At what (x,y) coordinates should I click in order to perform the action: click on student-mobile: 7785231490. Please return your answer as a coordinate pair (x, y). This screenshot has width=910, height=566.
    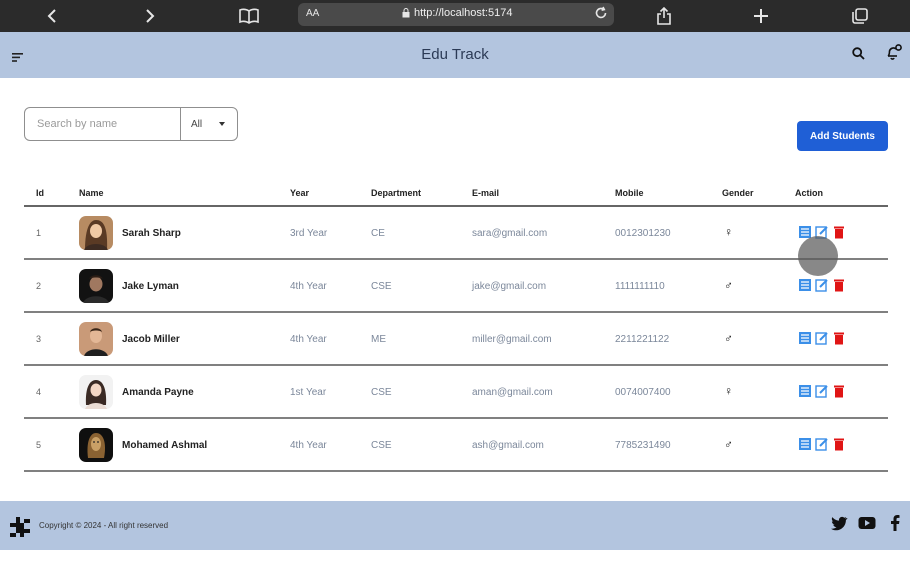
    Looking at the image, I should click on (643, 445).